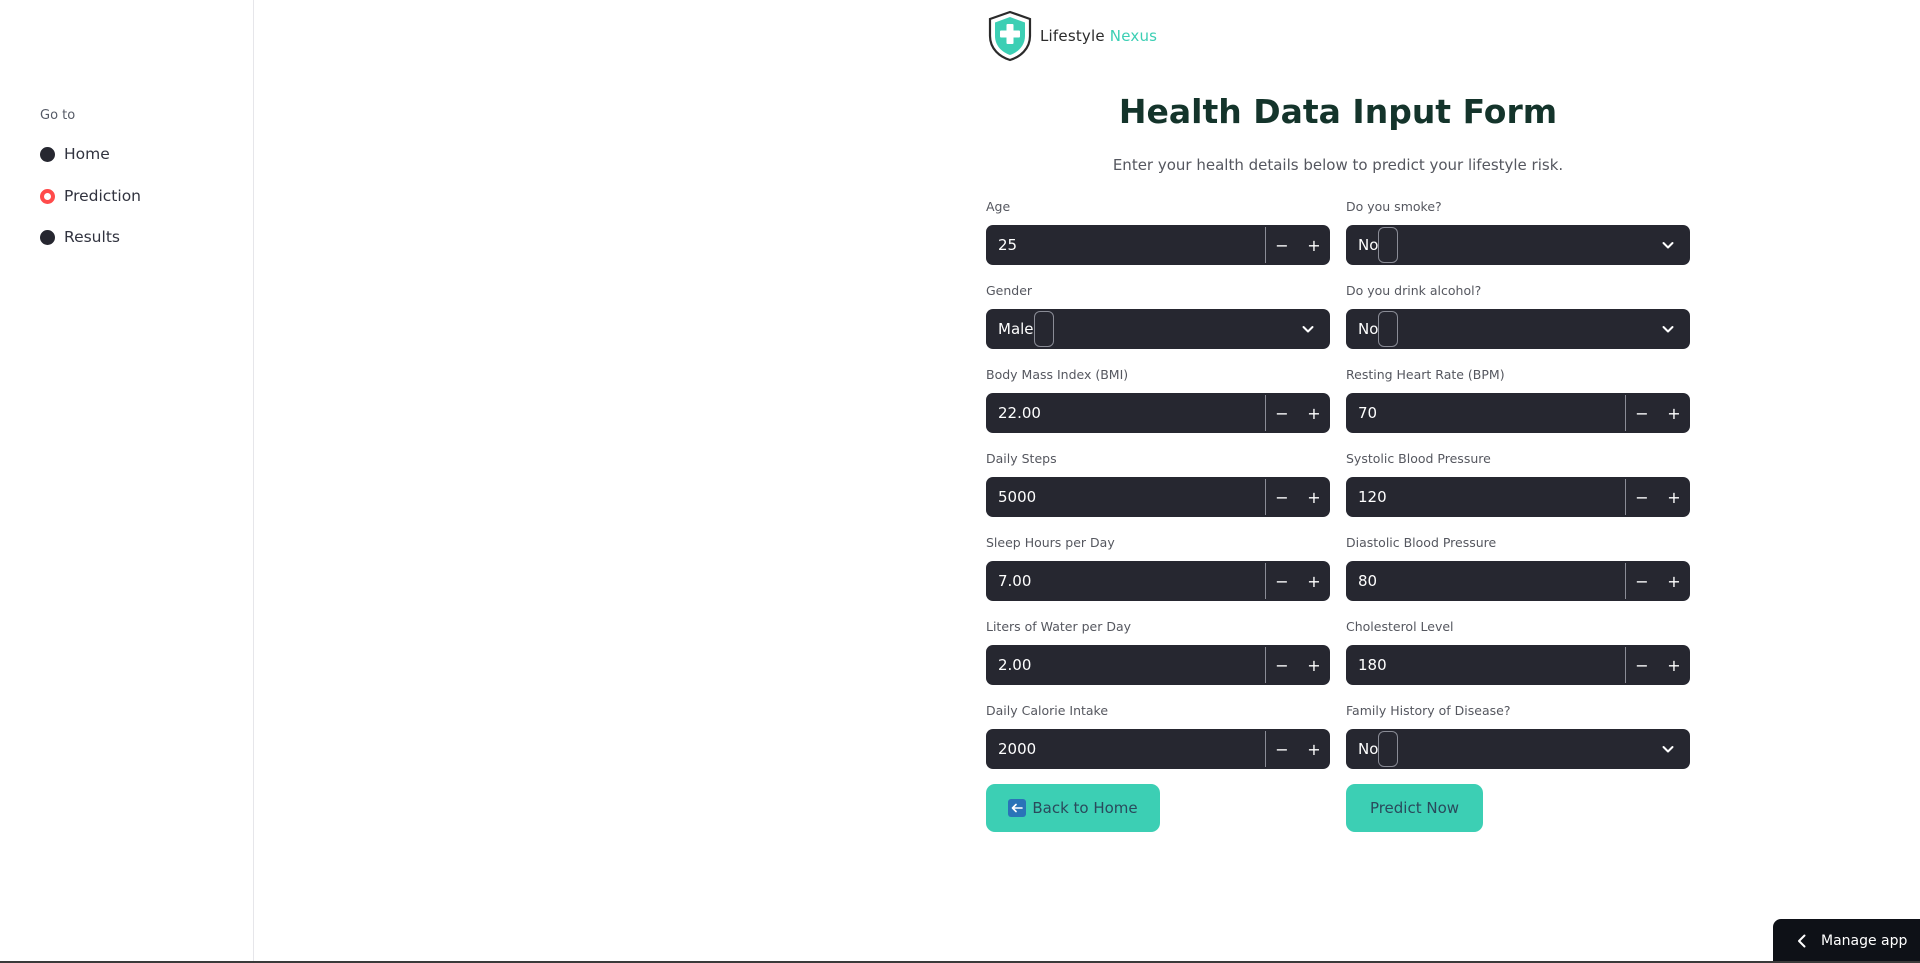  I want to click on sleep-input: 7.00 − +, so click(1158, 581).